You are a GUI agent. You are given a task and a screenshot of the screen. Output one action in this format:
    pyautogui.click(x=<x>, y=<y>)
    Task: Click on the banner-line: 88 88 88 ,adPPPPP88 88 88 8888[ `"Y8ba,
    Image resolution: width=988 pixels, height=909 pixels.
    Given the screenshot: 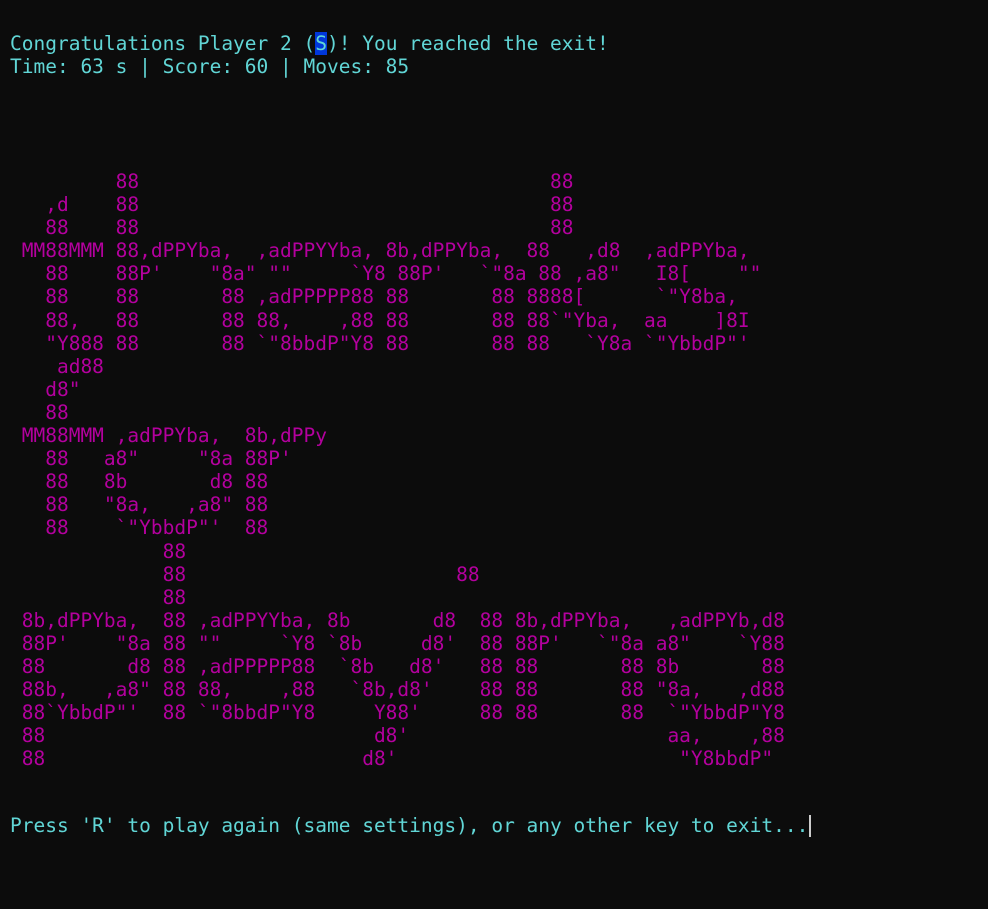 What is the action you would take?
    pyautogui.click(x=374, y=297)
    